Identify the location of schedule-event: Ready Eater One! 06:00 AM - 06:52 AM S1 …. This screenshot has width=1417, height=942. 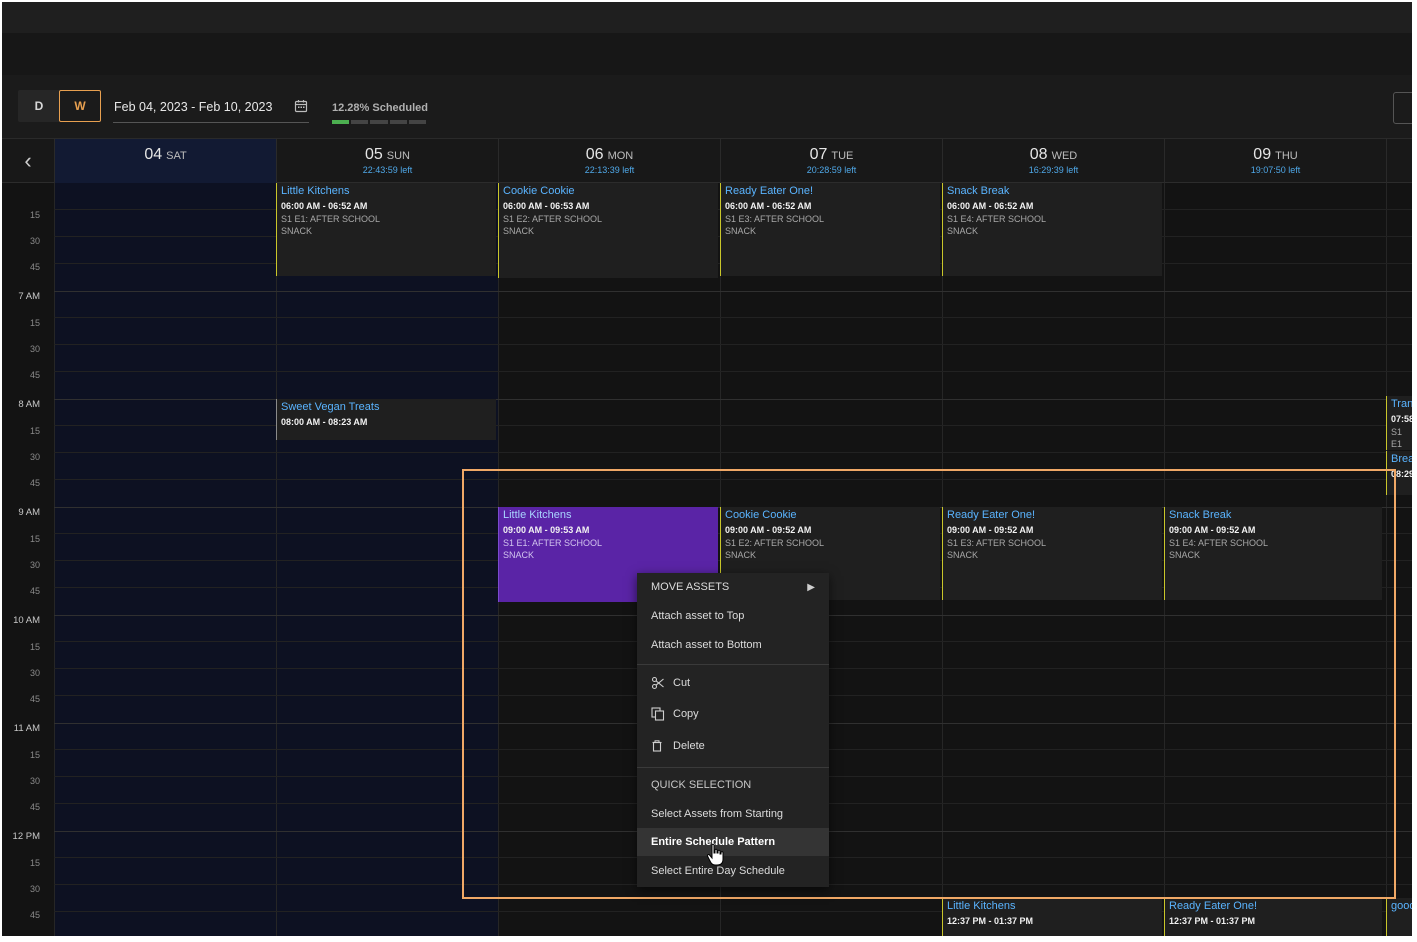
(830, 229).